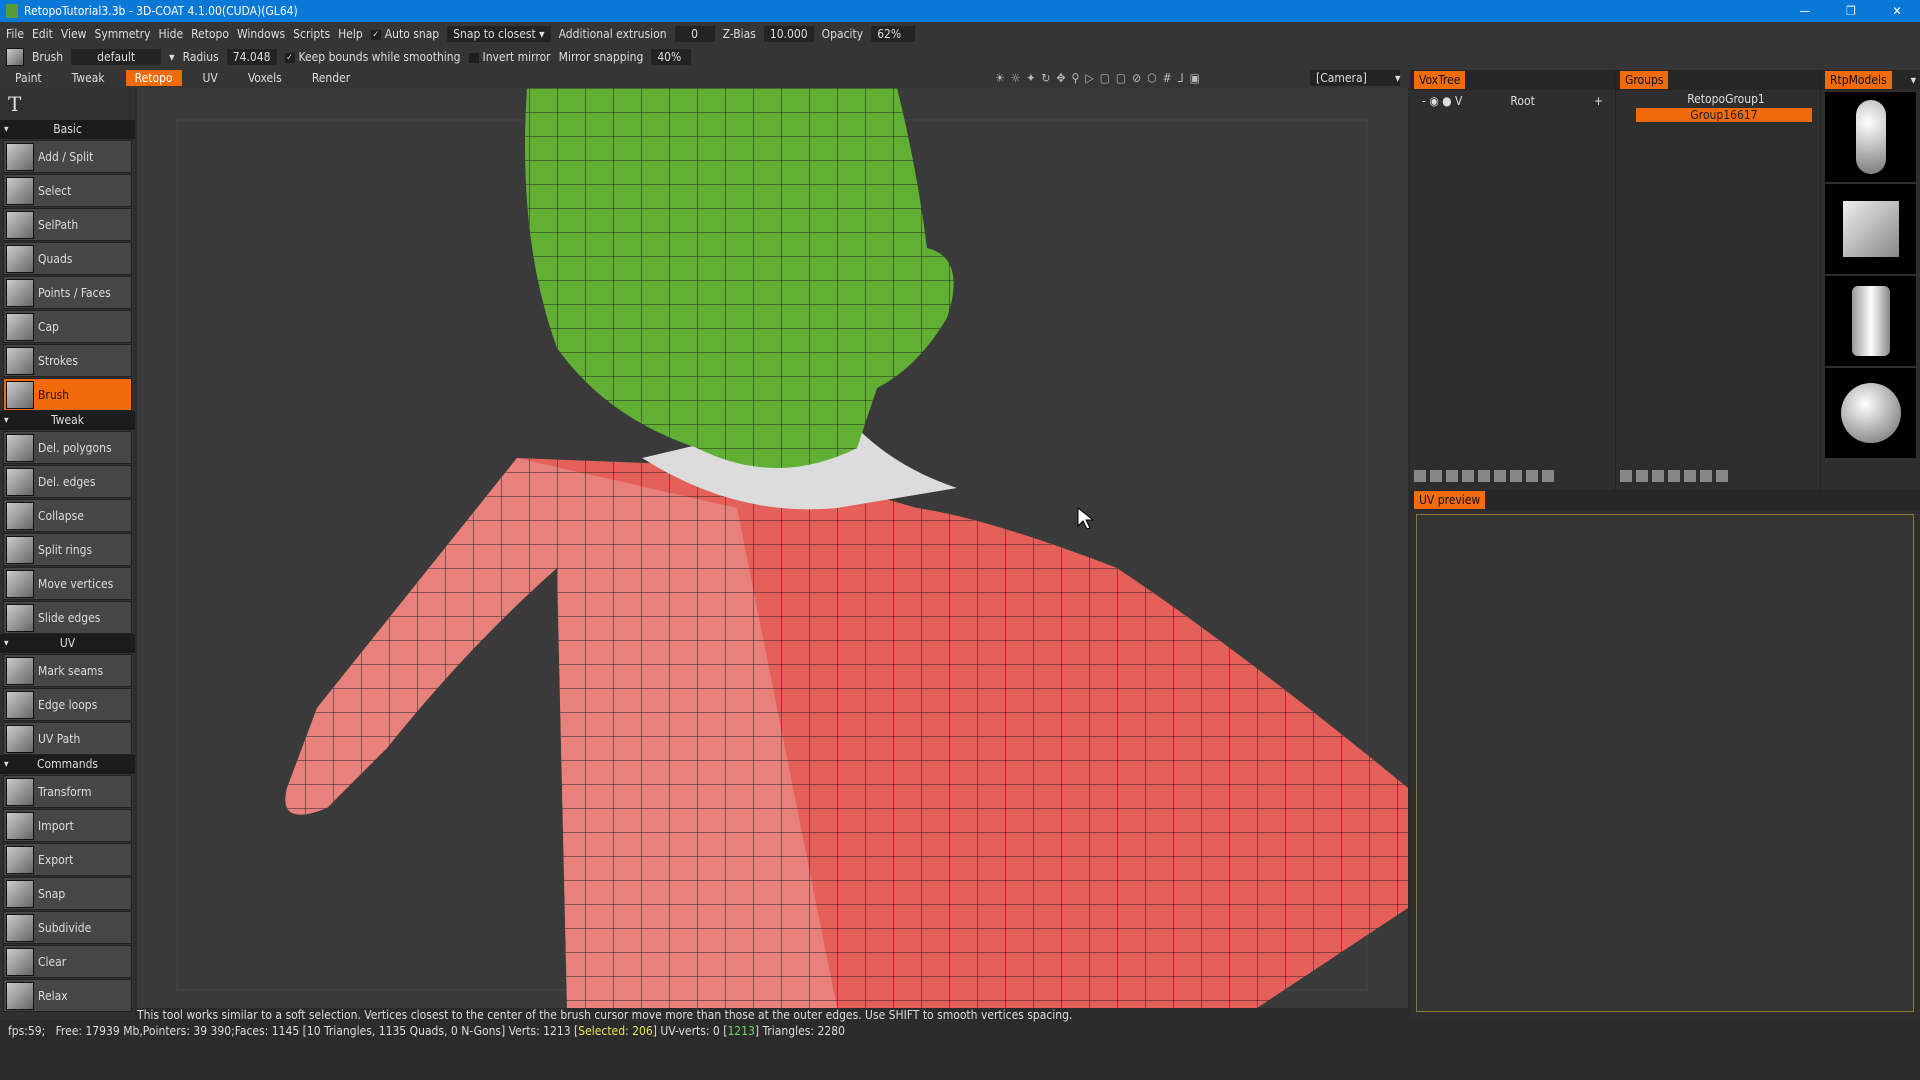  What do you see at coordinates (261, 34) in the screenshot?
I see `menu-windows: Windows` at bounding box center [261, 34].